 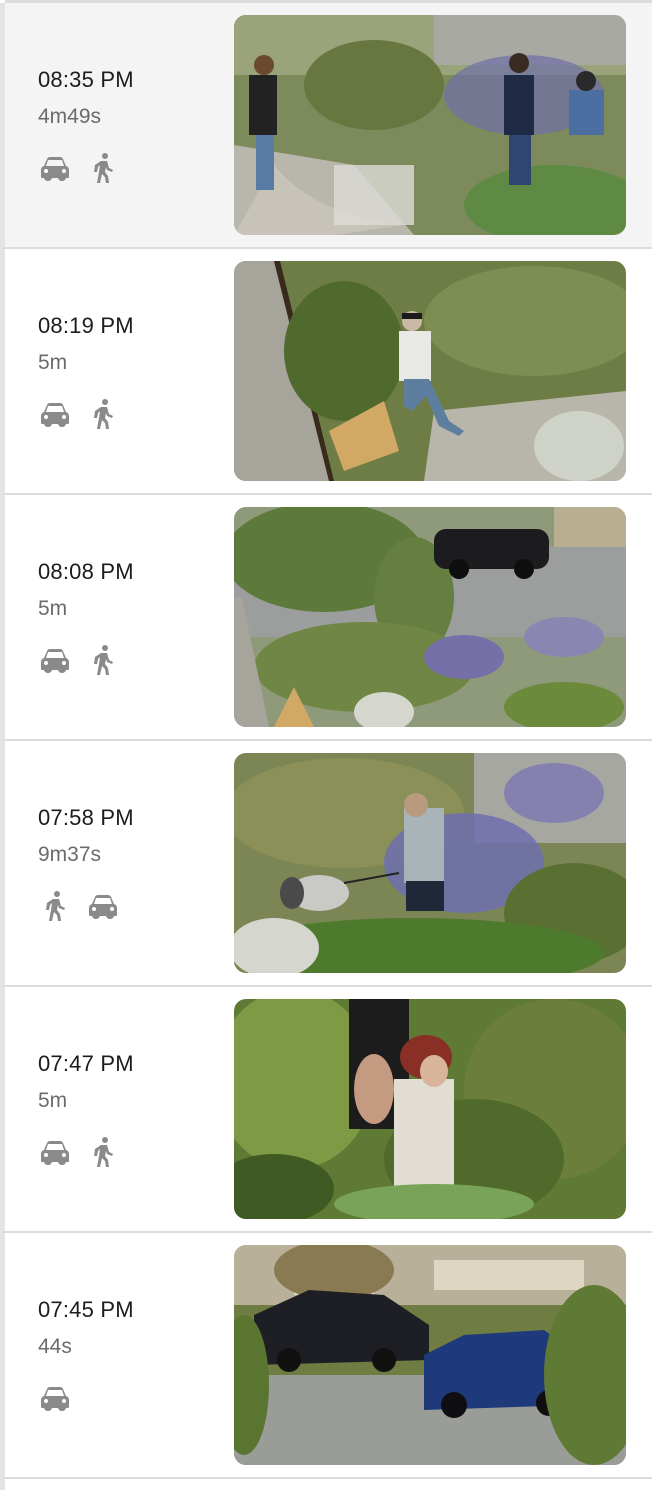 What do you see at coordinates (86, 1309) in the screenshot?
I see `event-time: 07:45 PM` at bounding box center [86, 1309].